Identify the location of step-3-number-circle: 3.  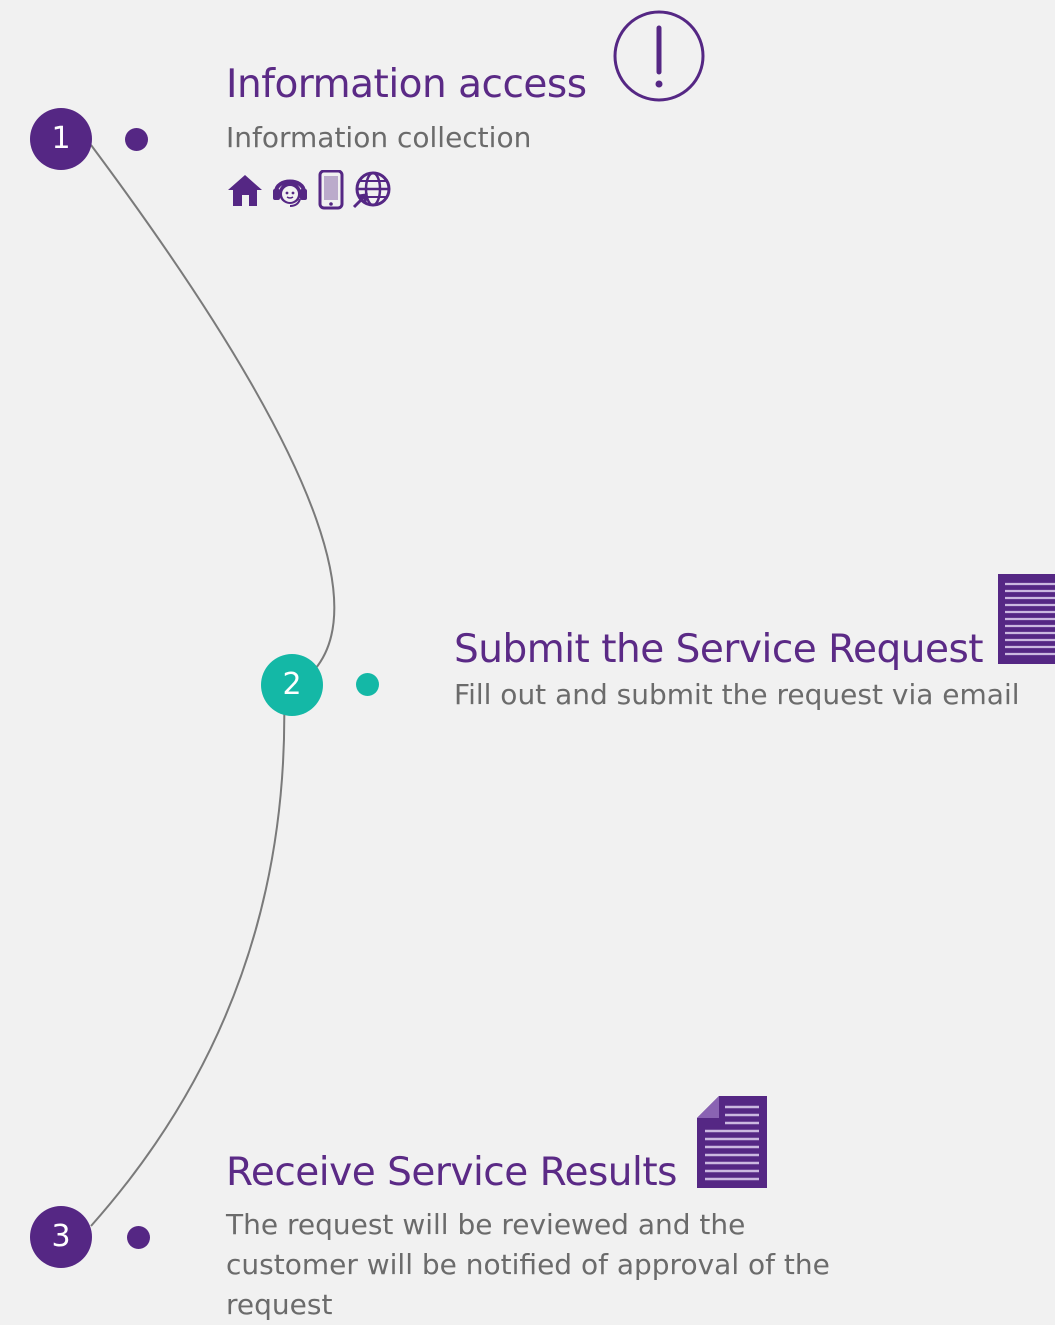
(61, 1237).